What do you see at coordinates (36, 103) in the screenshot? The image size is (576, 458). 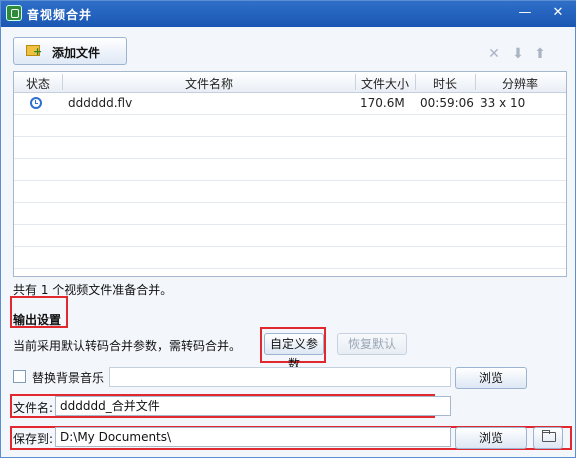 I see `clock-icon` at bounding box center [36, 103].